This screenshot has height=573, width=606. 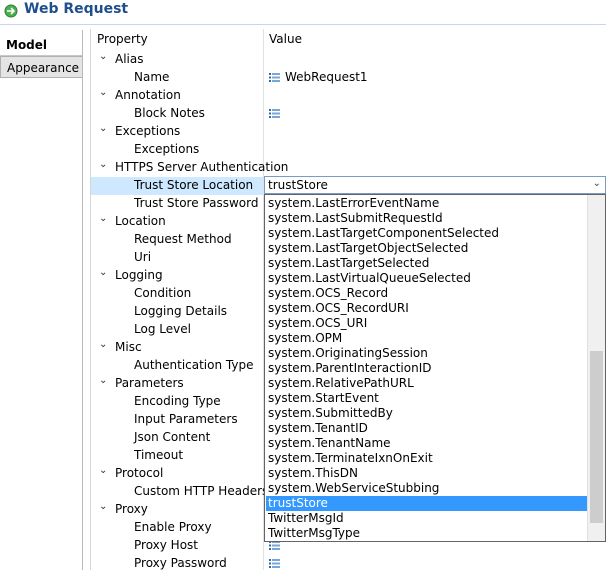 What do you see at coordinates (152, 77) in the screenshot?
I see `property-label: Name` at bounding box center [152, 77].